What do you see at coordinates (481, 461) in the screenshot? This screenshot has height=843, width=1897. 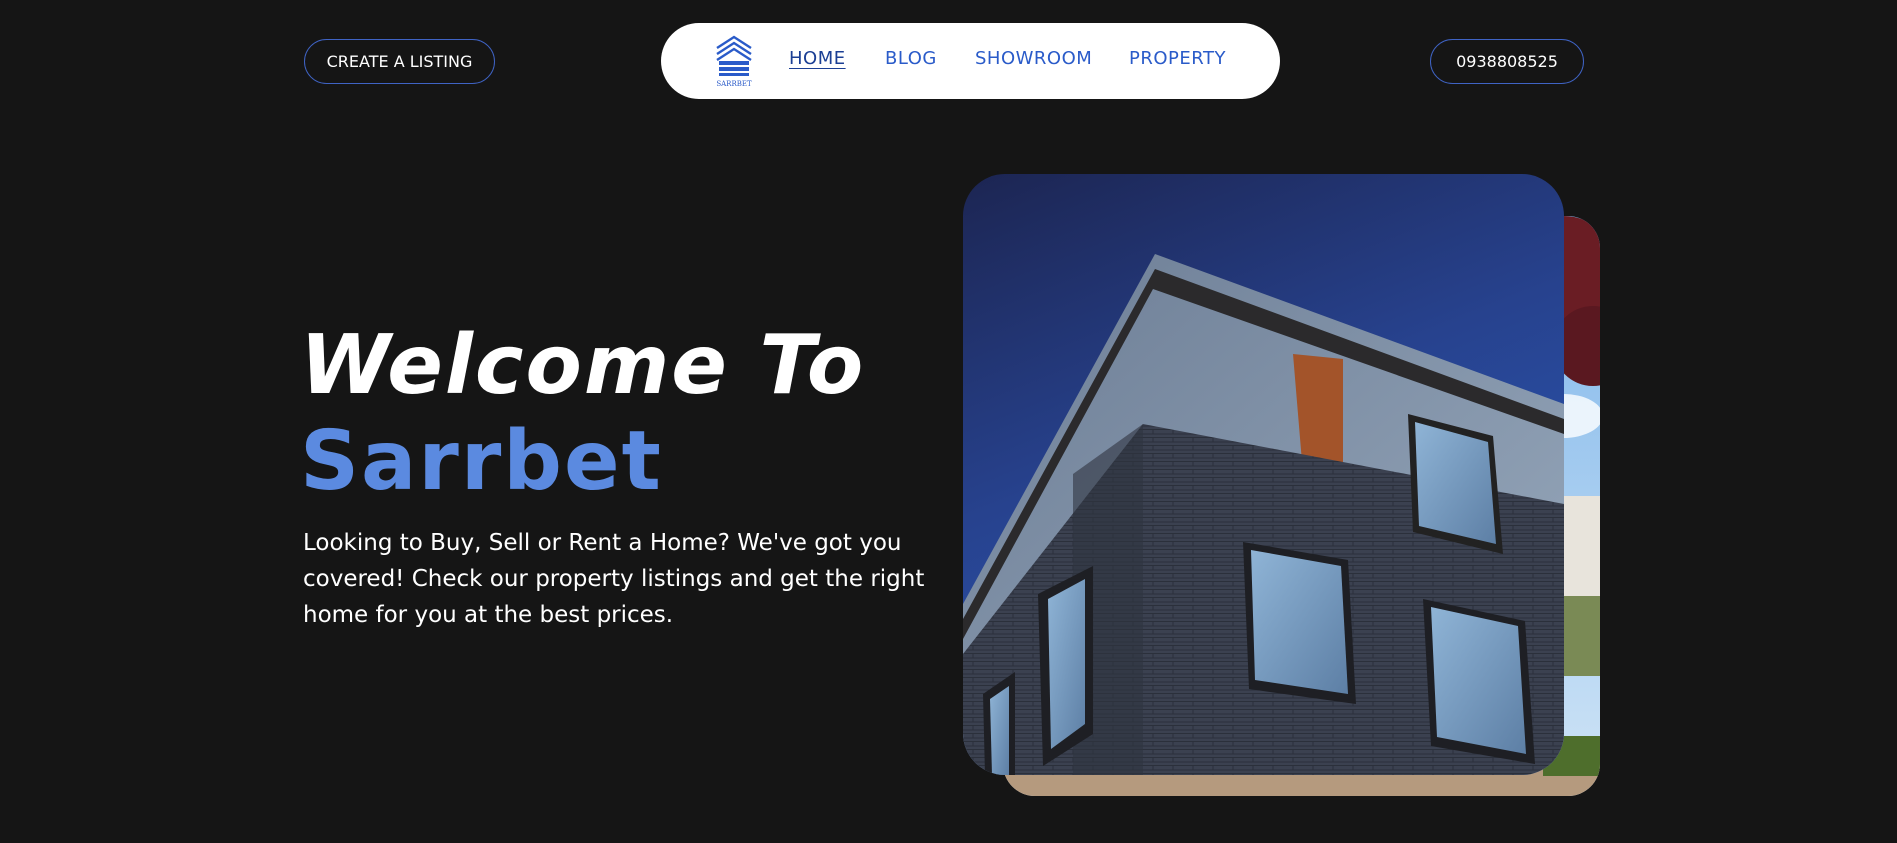 I see `hero-title-brand: Sarrbet` at bounding box center [481, 461].